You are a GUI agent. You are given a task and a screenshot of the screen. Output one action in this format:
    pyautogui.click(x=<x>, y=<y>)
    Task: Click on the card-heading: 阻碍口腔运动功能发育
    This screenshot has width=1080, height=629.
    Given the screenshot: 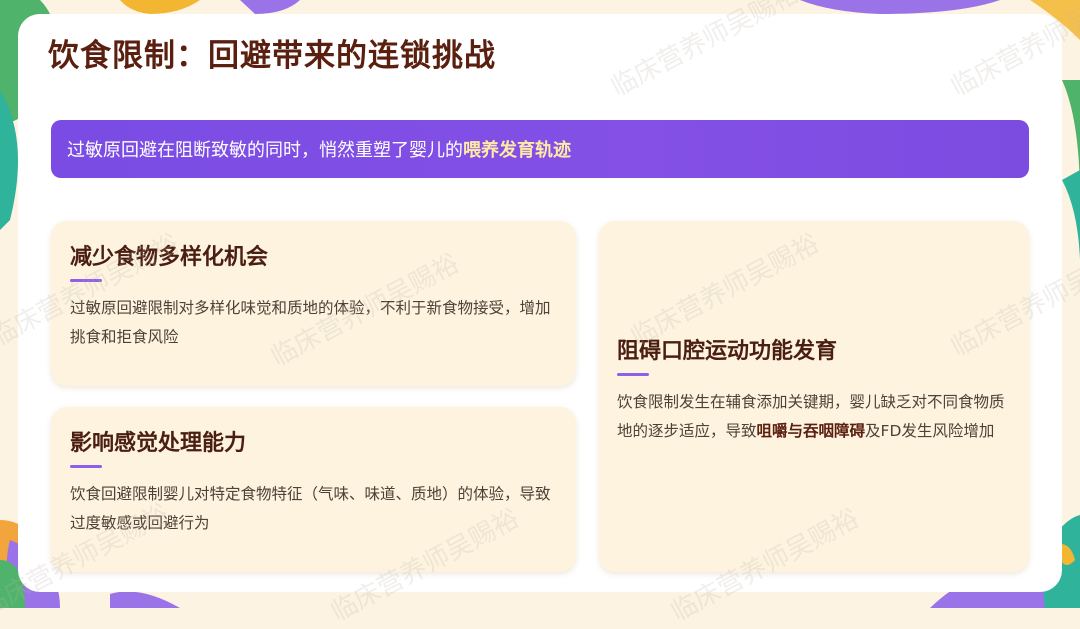 What is the action you would take?
    pyautogui.click(x=727, y=351)
    